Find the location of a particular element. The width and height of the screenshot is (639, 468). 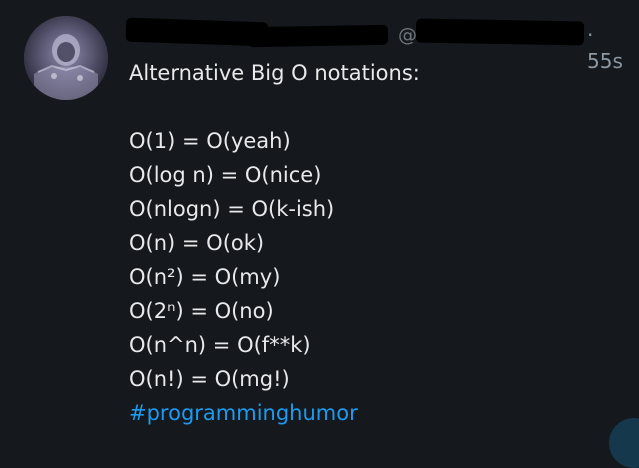

tweet-line: O(n) = O(ok) is located at coordinates (197, 243).